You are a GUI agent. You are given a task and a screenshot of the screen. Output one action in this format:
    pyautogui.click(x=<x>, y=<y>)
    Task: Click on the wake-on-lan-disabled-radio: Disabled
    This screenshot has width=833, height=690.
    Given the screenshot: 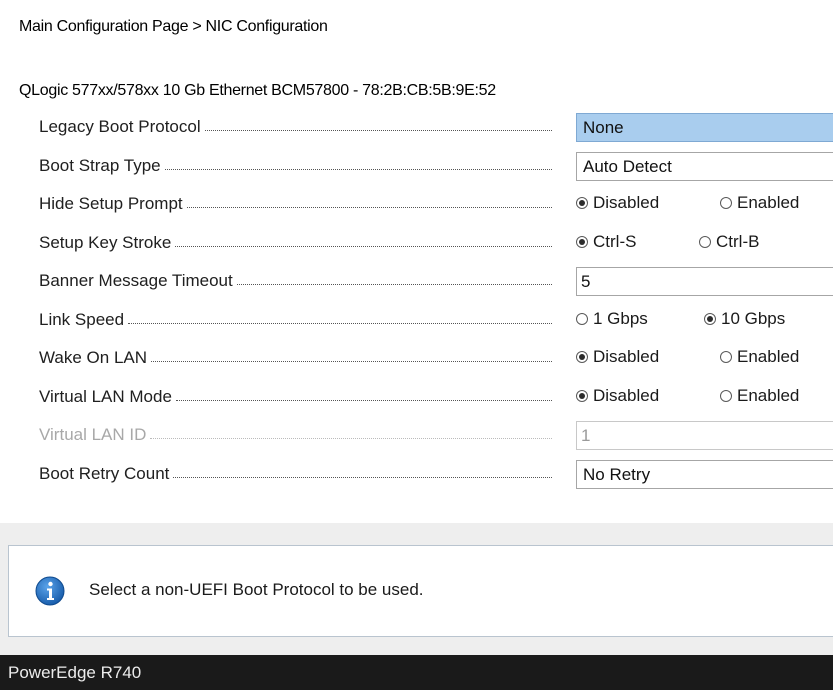 What is the action you would take?
    pyautogui.click(x=617, y=357)
    